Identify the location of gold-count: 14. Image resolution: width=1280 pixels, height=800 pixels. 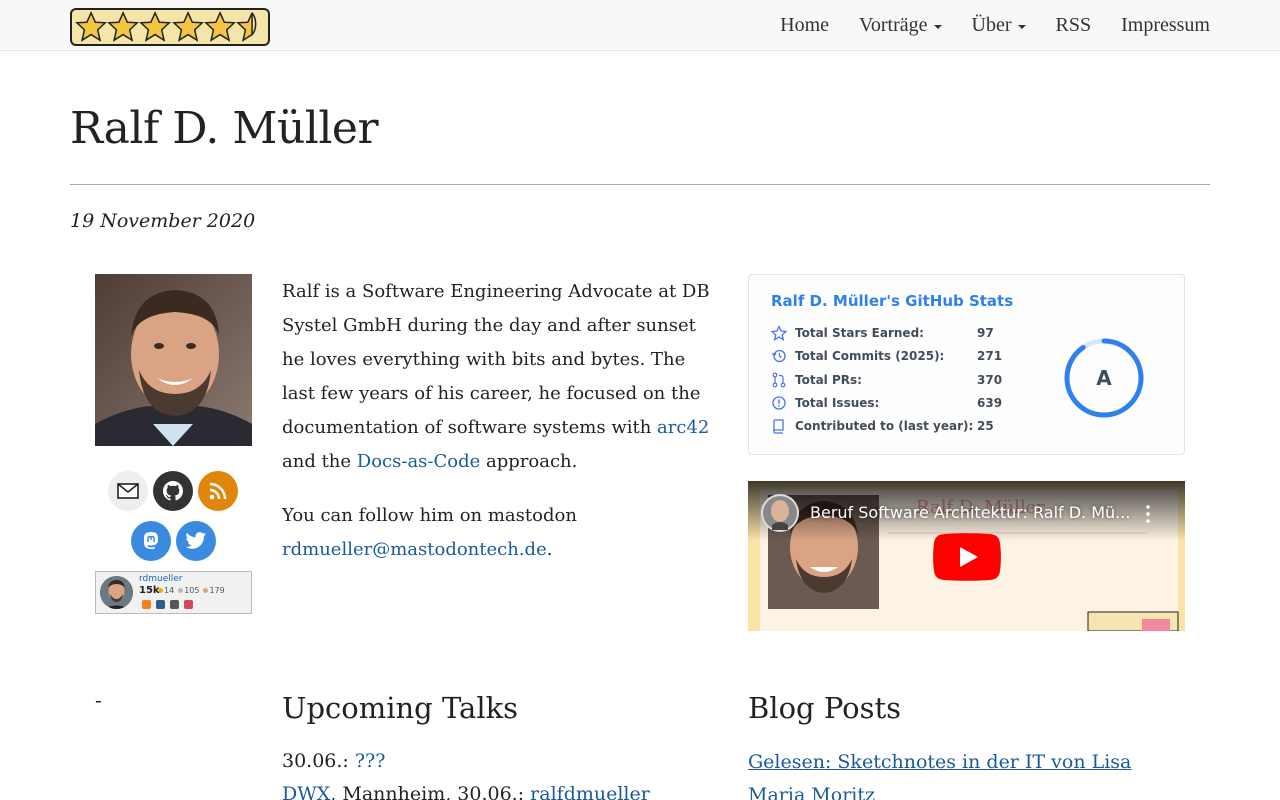
(169, 590).